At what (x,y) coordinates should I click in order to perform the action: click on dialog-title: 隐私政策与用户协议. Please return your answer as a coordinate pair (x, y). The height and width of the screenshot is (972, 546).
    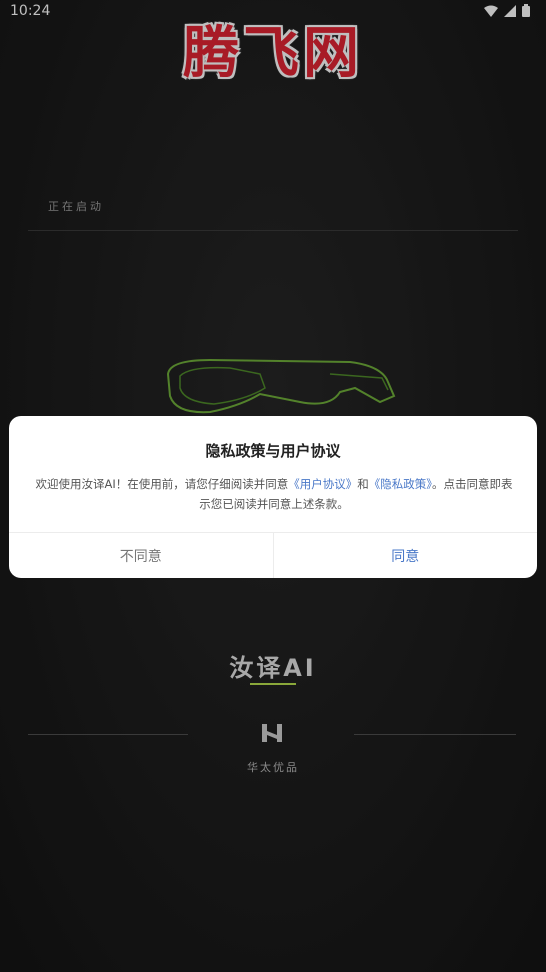
    Looking at the image, I should click on (273, 451).